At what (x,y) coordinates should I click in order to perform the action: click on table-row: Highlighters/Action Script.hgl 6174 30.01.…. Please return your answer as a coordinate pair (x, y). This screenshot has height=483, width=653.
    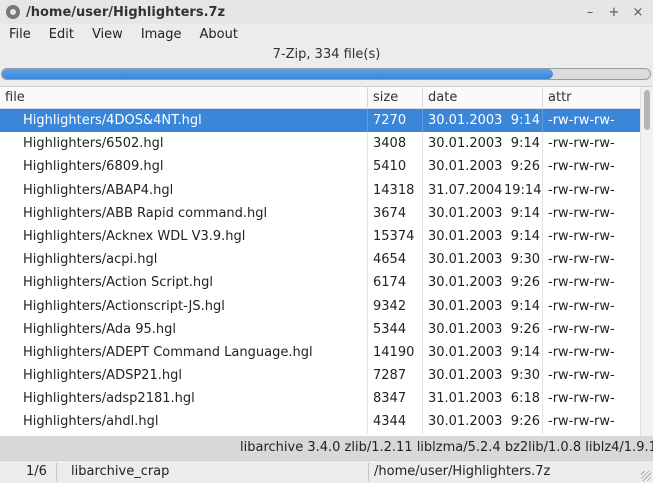
    Looking at the image, I should click on (320, 283).